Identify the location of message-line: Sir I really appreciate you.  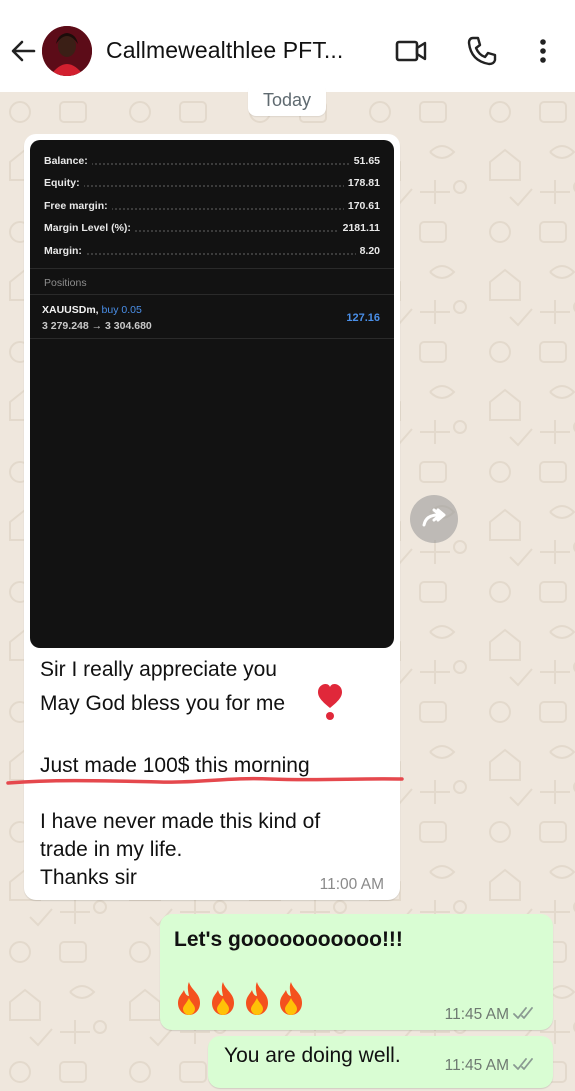
(158, 669).